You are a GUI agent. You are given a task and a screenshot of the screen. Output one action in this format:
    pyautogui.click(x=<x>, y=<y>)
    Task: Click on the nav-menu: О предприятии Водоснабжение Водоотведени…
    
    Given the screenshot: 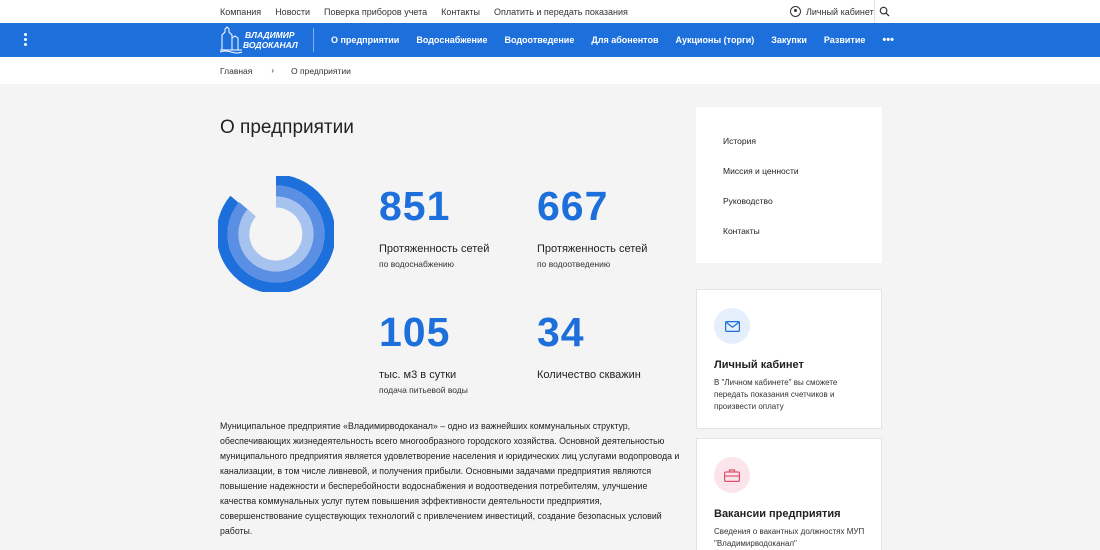 What is the action you would take?
    pyautogui.click(x=621, y=40)
    